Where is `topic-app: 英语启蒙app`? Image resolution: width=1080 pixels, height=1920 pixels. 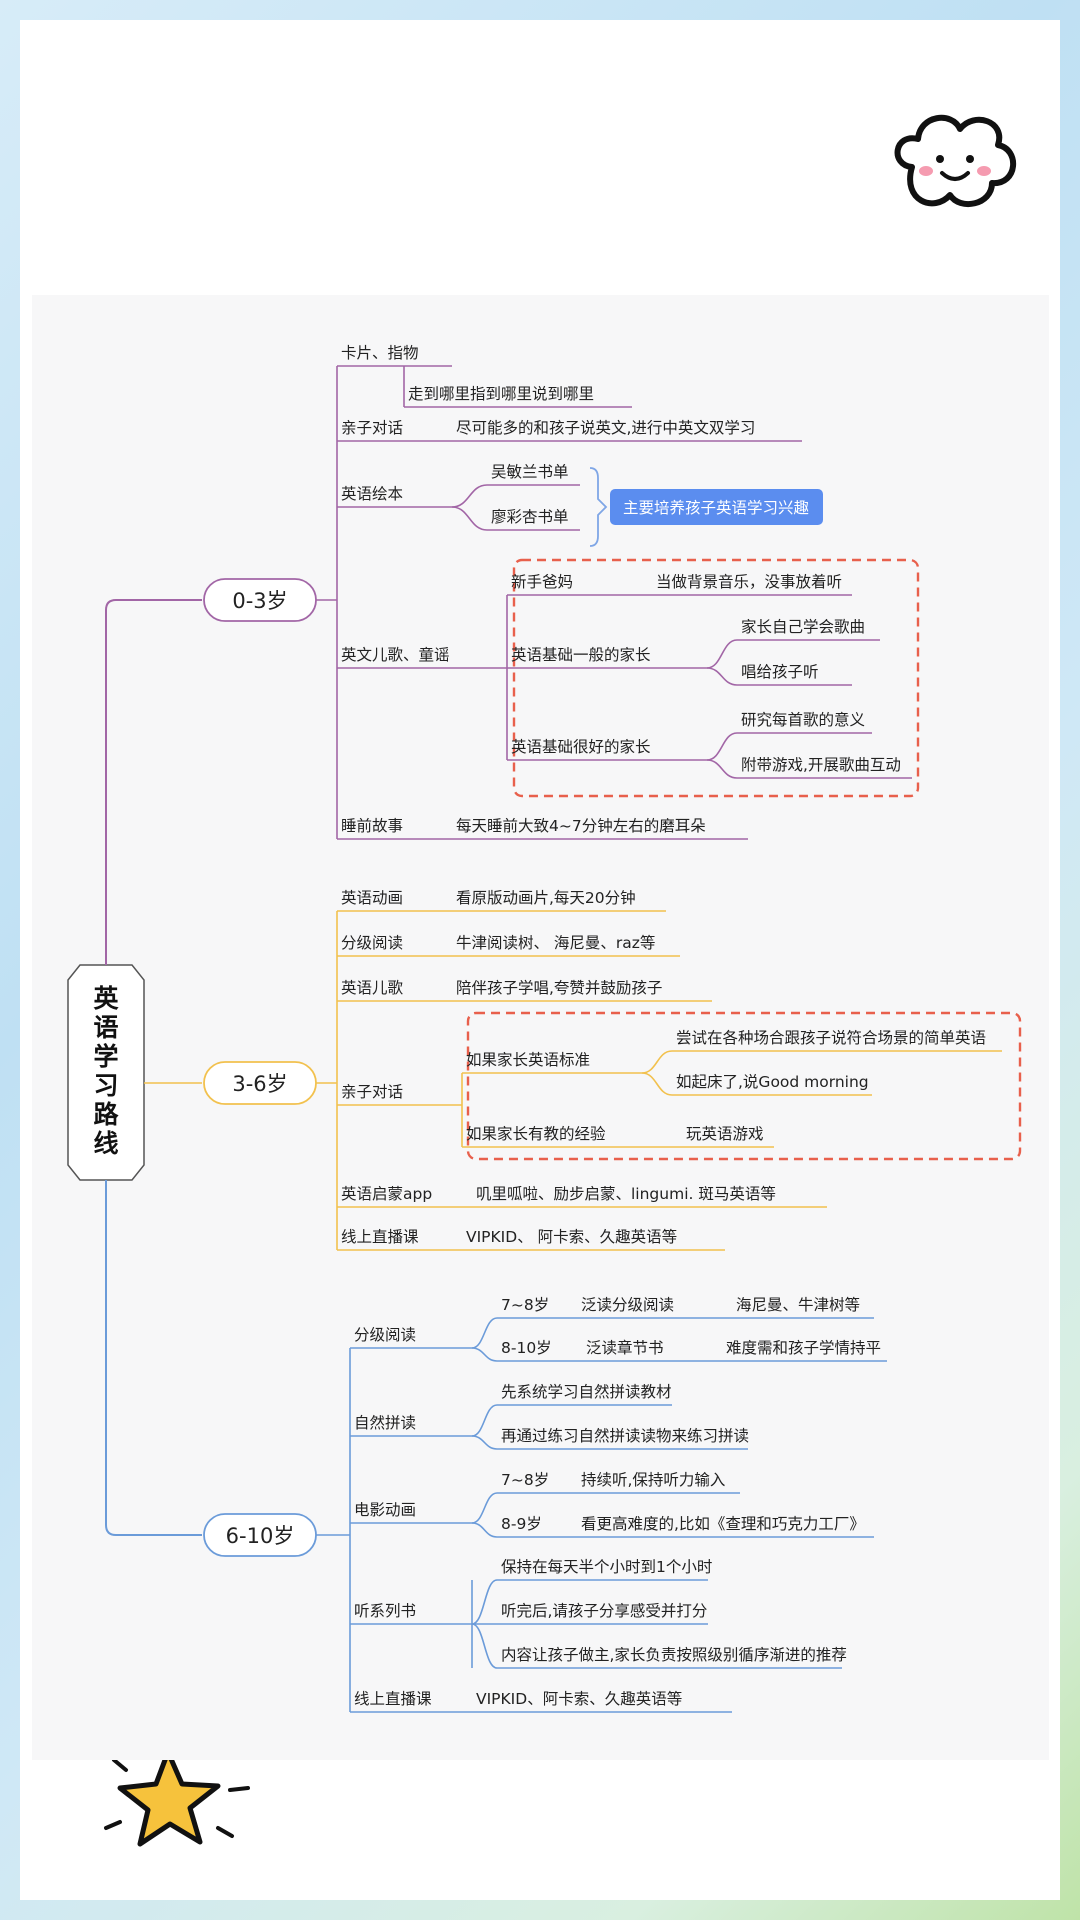 topic-app: 英语启蒙app is located at coordinates (386, 1194).